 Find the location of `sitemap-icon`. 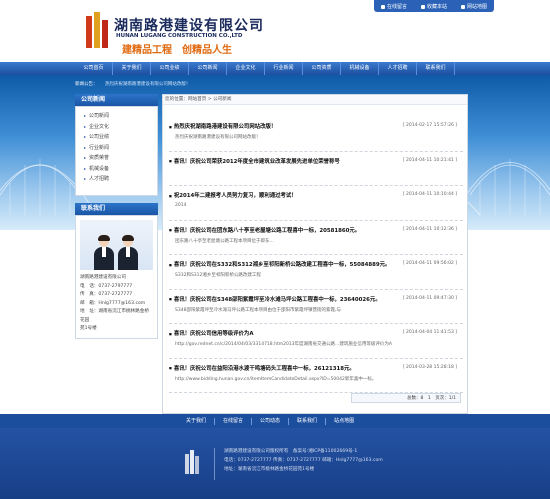

sitemap-icon is located at coordinates (462, 6).